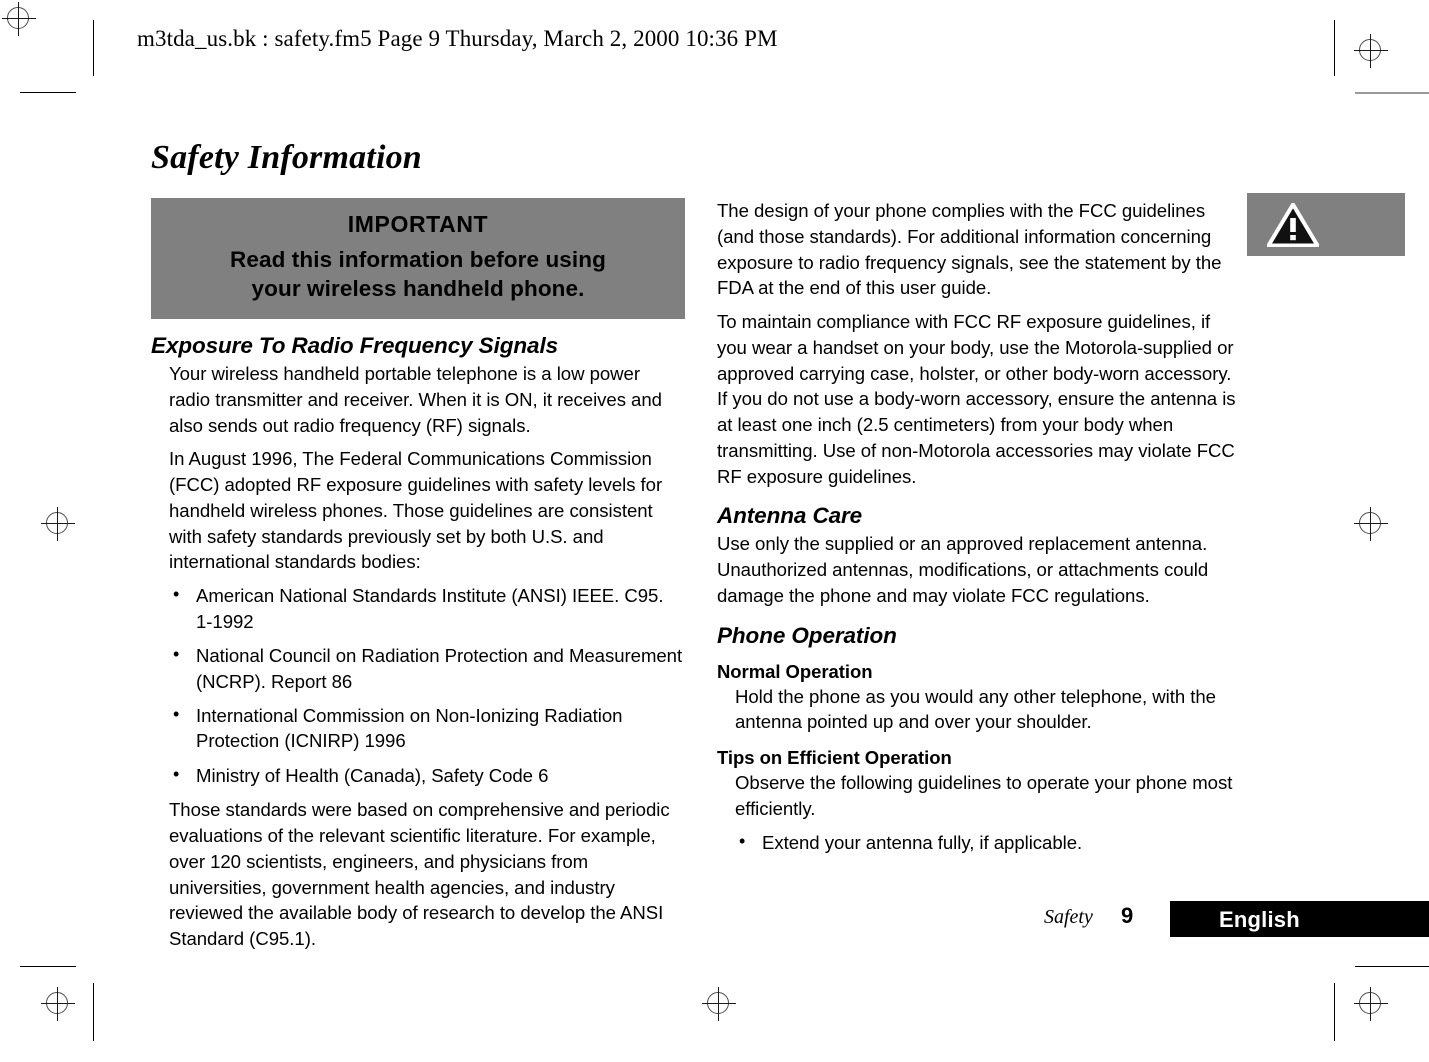  What do you see at coordinates (48, 92) in the screenshot?
I see `crop-mark-top-left-h` at bounding box center [48, 92].